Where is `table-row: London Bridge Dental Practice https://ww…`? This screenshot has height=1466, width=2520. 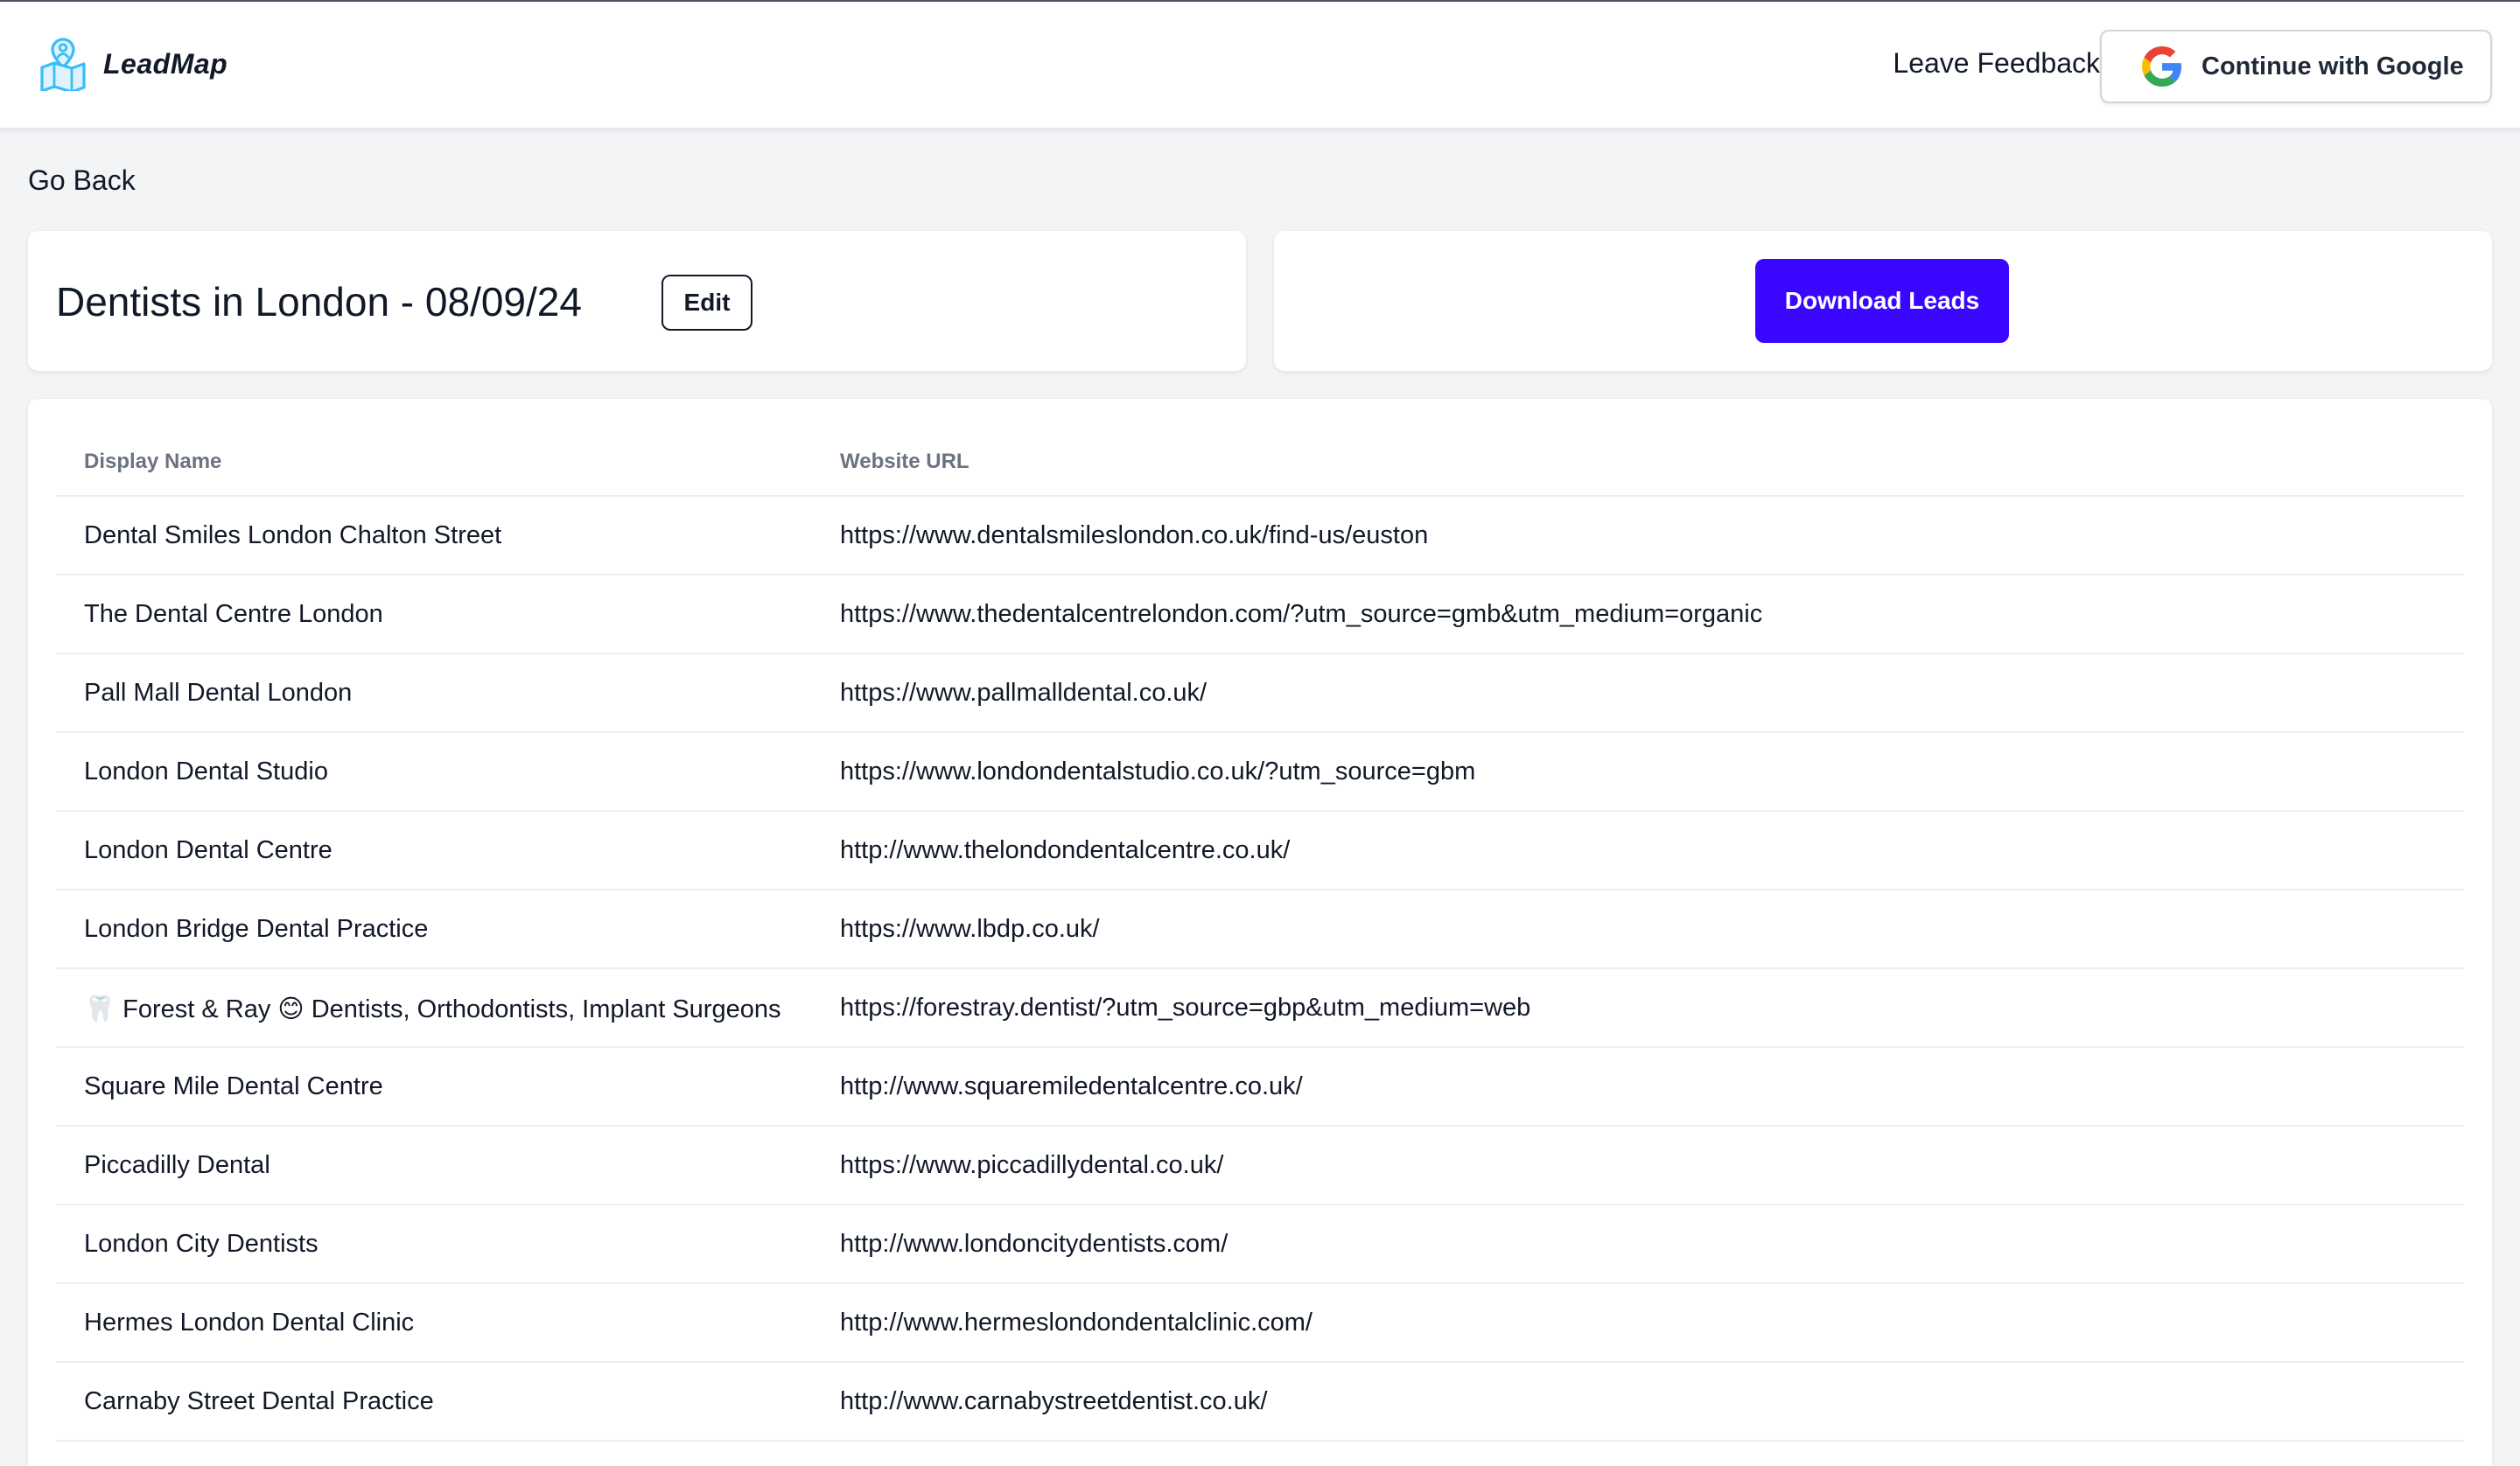 table-row: London Bridge Dental Practice https://ww… is located at coordinates (1260, 930).